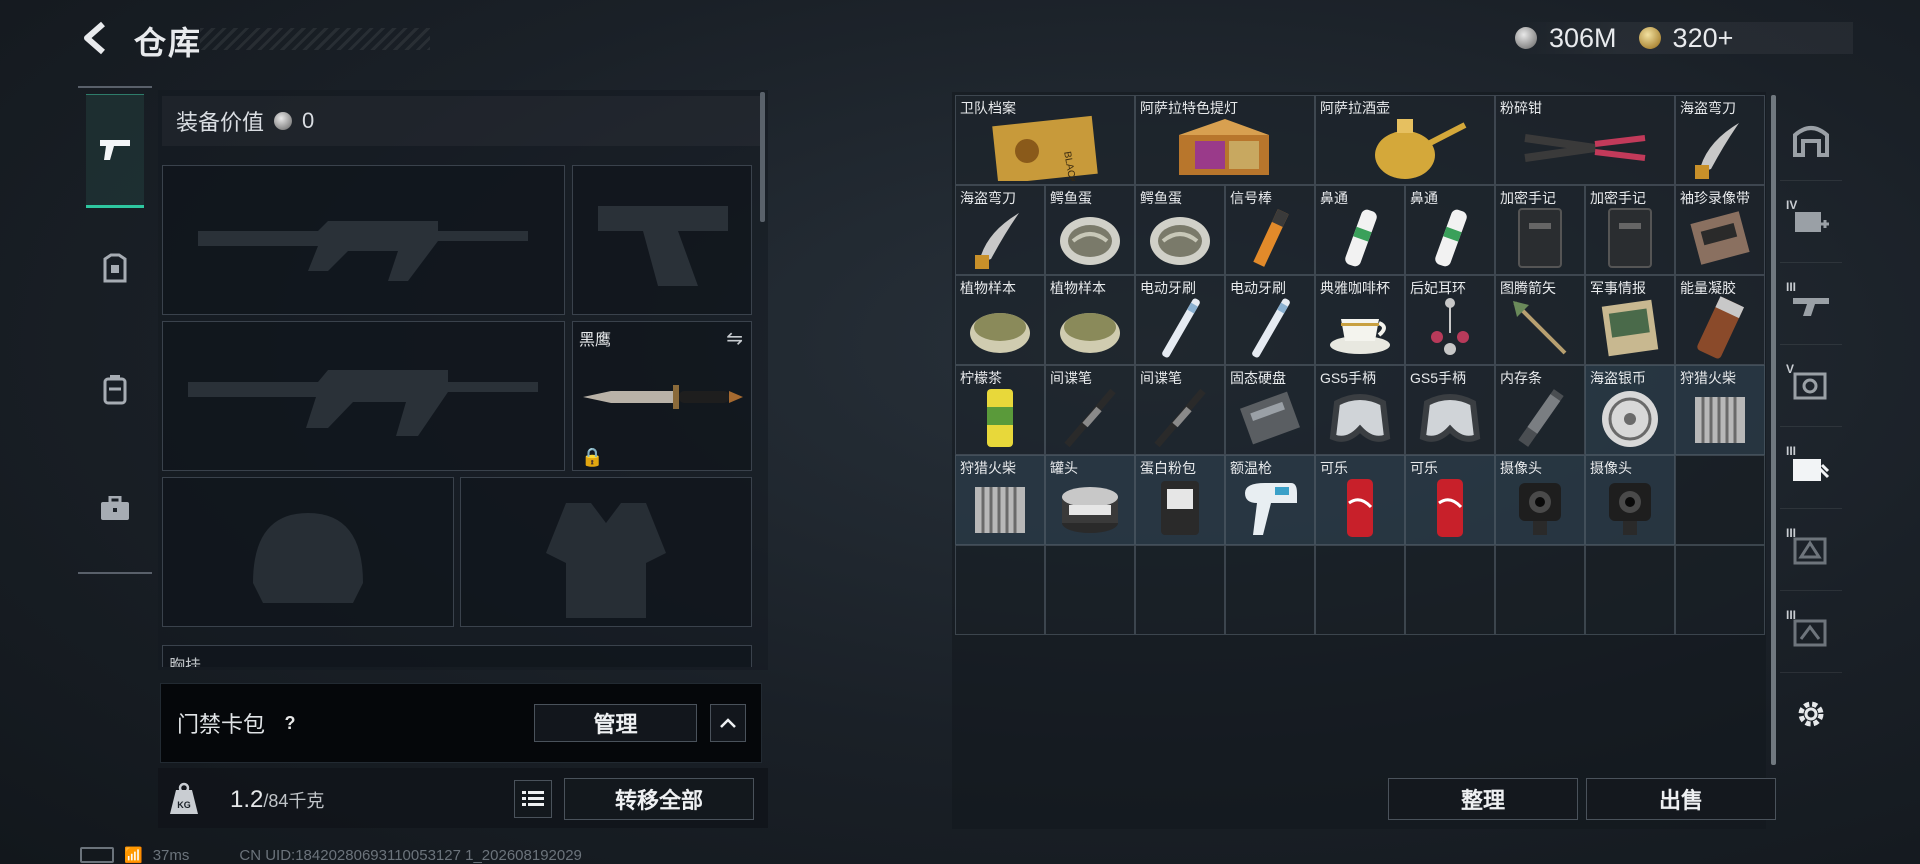  I want to click on card-pack-label: 门禁卡包, so click(221, 724).